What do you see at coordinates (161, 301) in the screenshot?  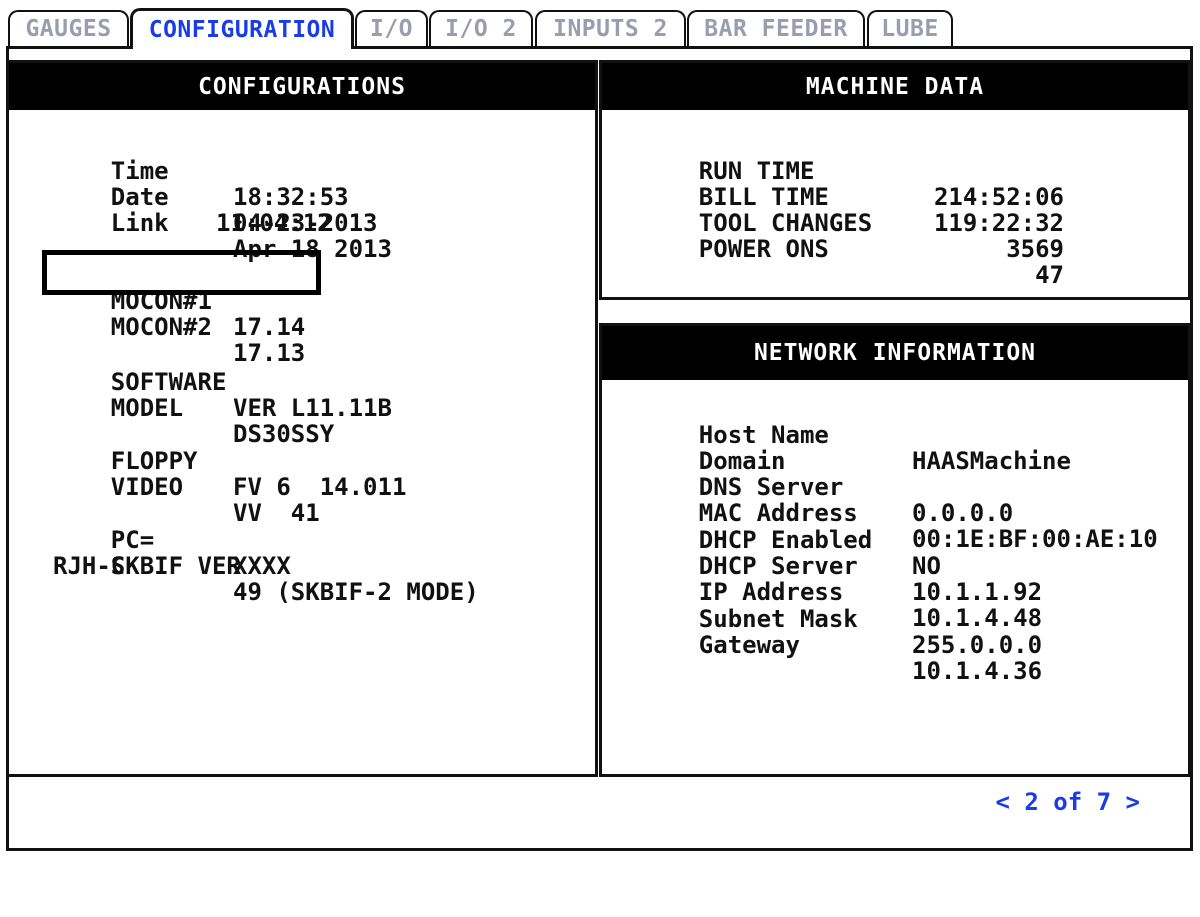 I see `mocon1-label: MOCON#1` at bounding box center [161, 301].